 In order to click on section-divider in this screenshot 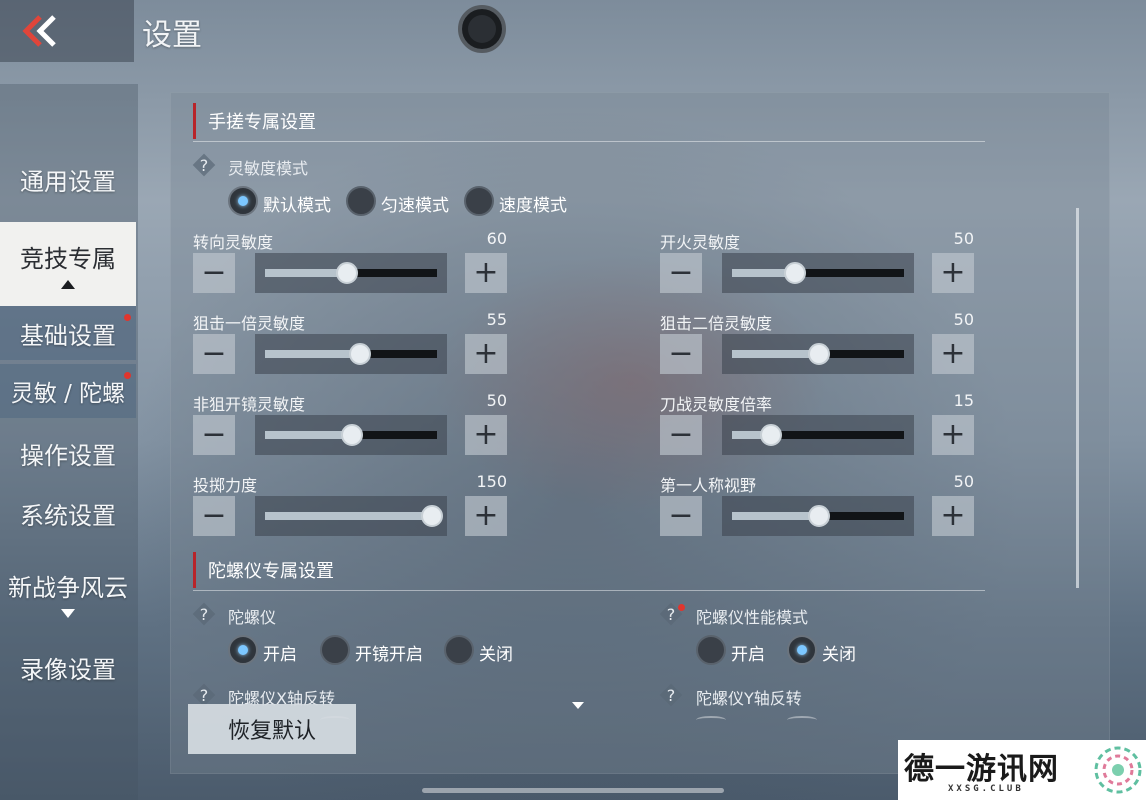, I will do `click(589, 590)`.